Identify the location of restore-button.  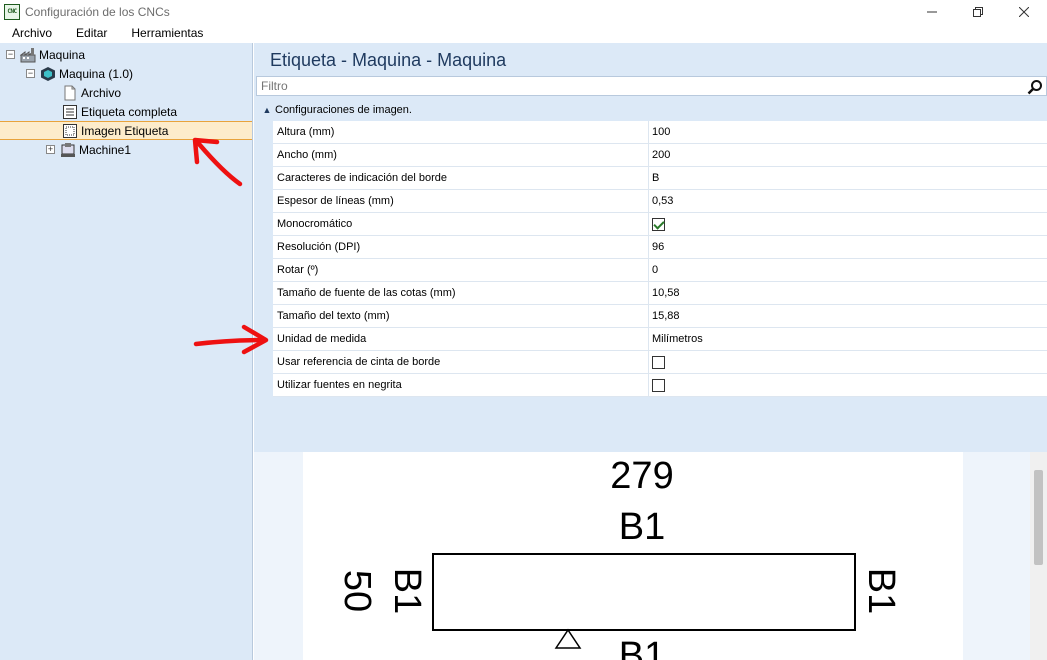
(978, 11).